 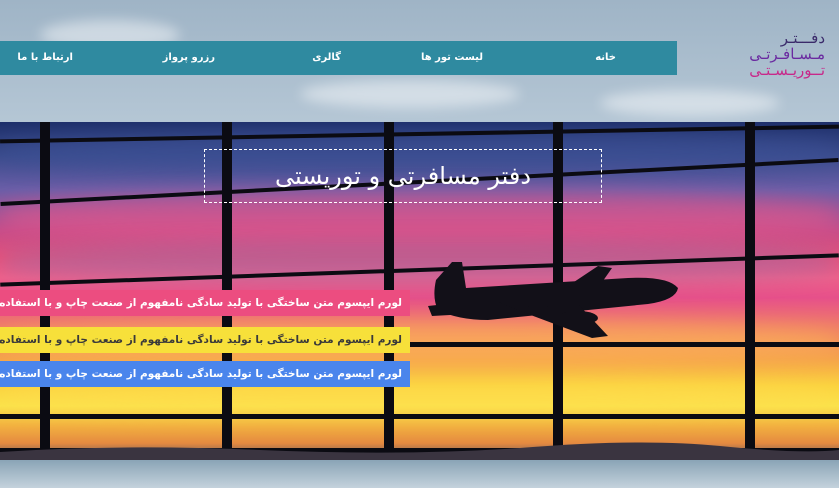 I want to click on logo-line-1: دفـــتـر, so click(x=802, y=38).